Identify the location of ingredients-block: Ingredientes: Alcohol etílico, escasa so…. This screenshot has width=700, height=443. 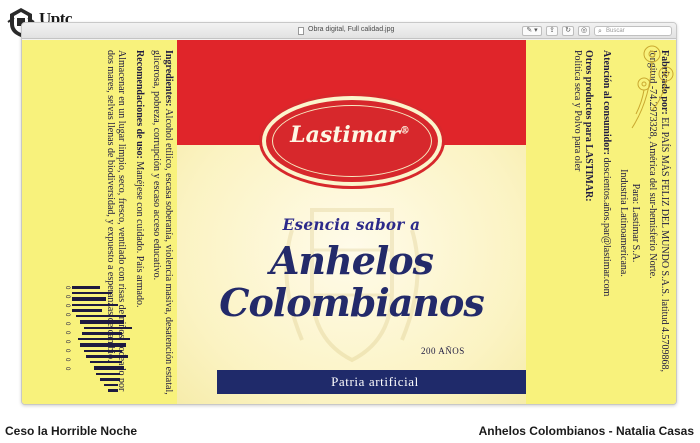
(163, 223).